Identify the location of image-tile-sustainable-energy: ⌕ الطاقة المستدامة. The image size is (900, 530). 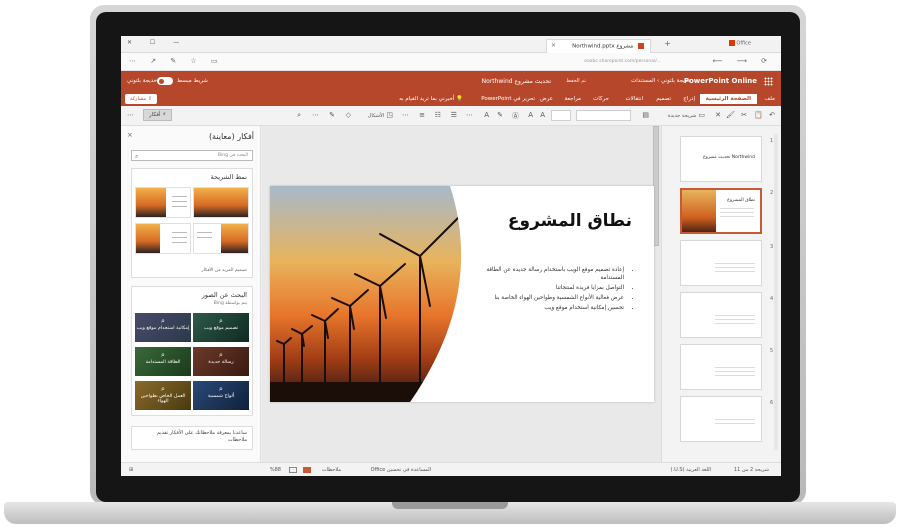
(163, 361).